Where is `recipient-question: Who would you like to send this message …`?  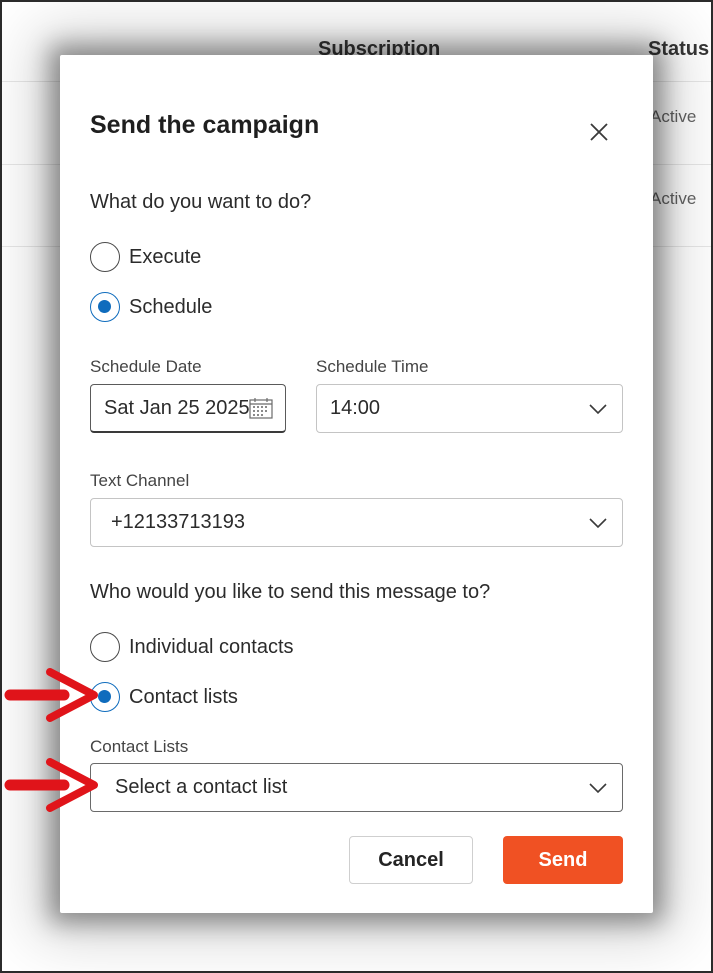
recipient-question: Who would you like to send this message … is located at coordinates (290, 592).